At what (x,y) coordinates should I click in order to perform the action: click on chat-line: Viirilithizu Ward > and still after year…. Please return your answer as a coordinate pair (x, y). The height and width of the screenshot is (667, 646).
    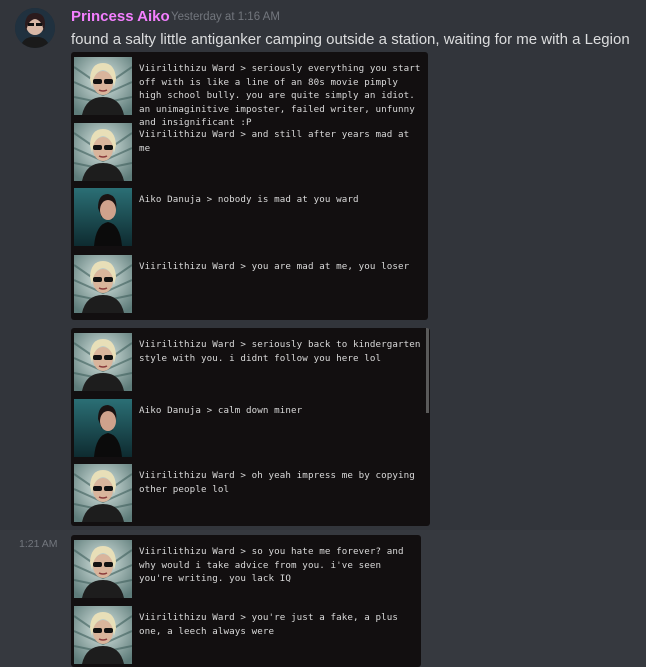
    Looking at the image, I should click on (249, 152).